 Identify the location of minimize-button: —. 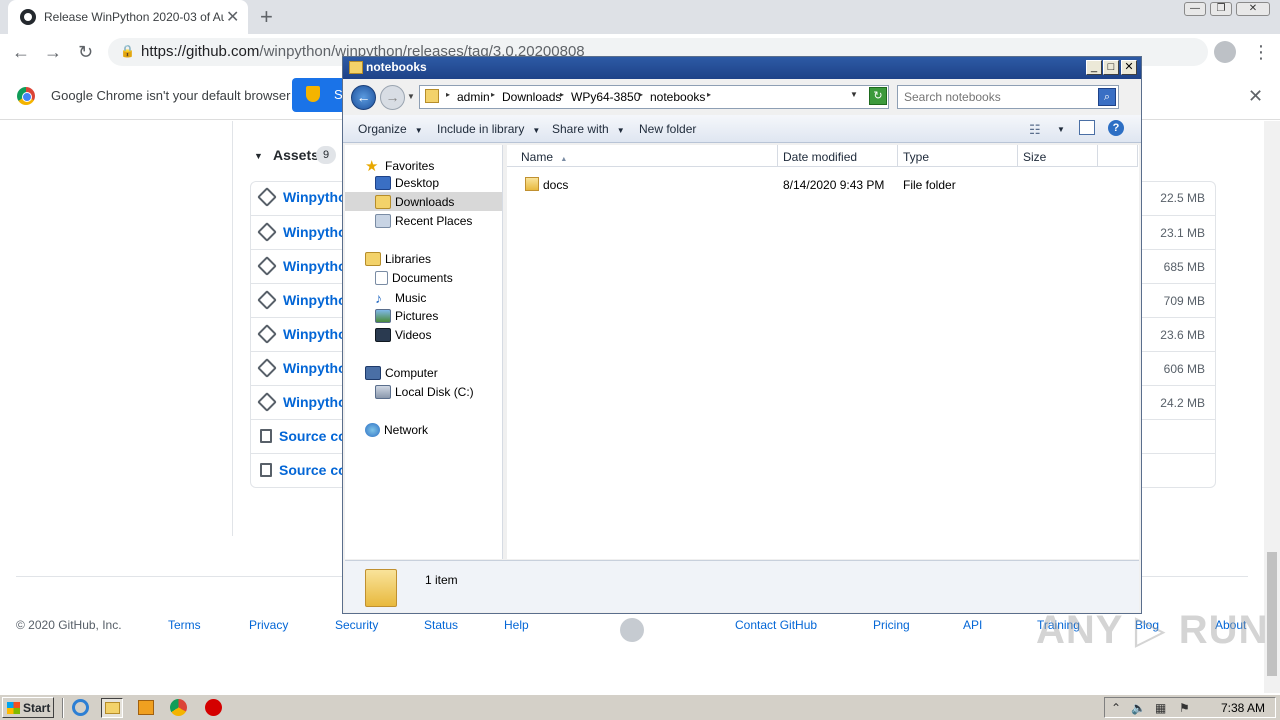
(1195, 9).